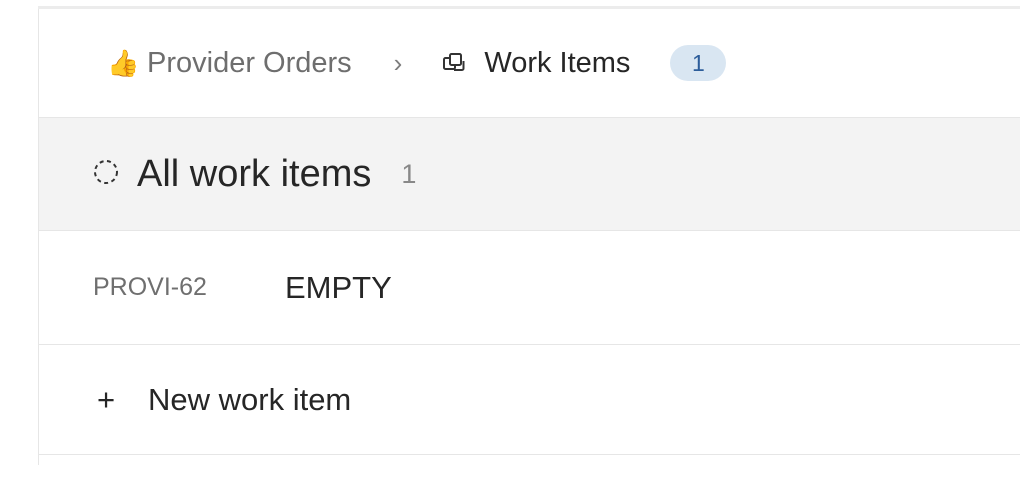  I want to click on new-work-item-label: New work item, so click(250, 399).